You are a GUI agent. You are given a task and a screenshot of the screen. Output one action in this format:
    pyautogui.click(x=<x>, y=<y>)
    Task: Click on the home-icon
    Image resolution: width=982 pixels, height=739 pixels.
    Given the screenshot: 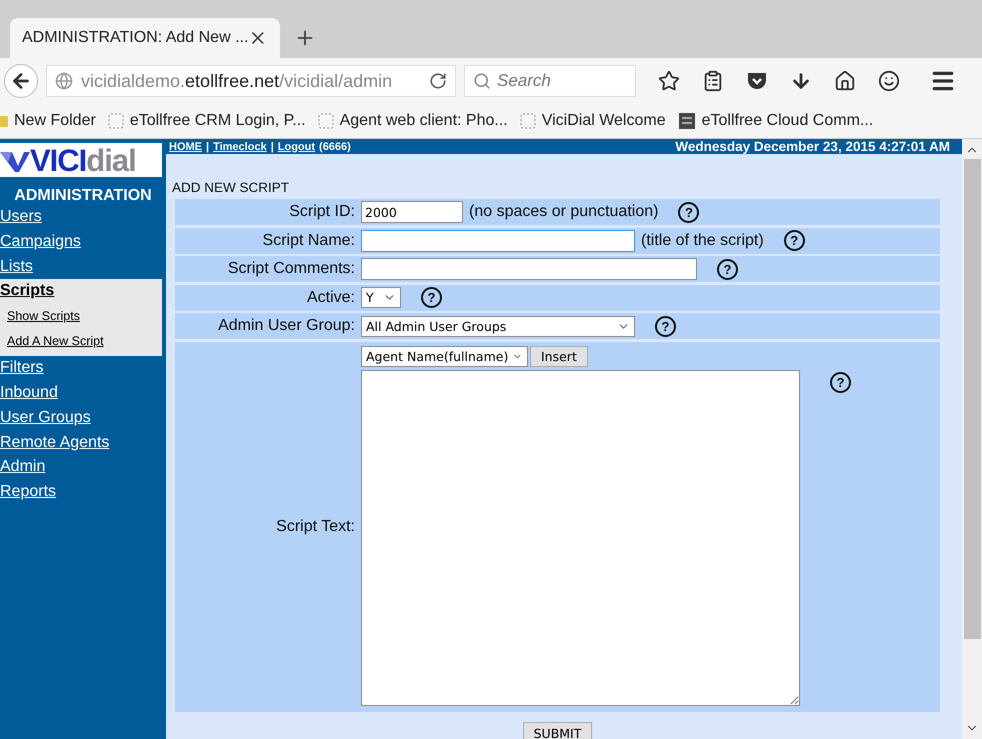 What is the action you would take?
    pyautogui.click(x=845, y=81)
    